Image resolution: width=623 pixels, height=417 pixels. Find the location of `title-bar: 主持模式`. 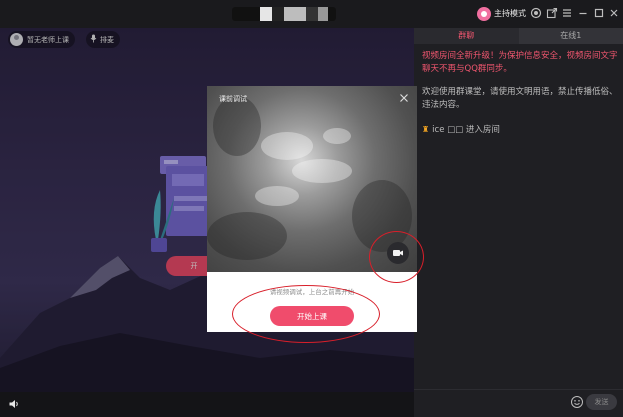

title-bar: 主持模式 is located at coordinates (311, 14).